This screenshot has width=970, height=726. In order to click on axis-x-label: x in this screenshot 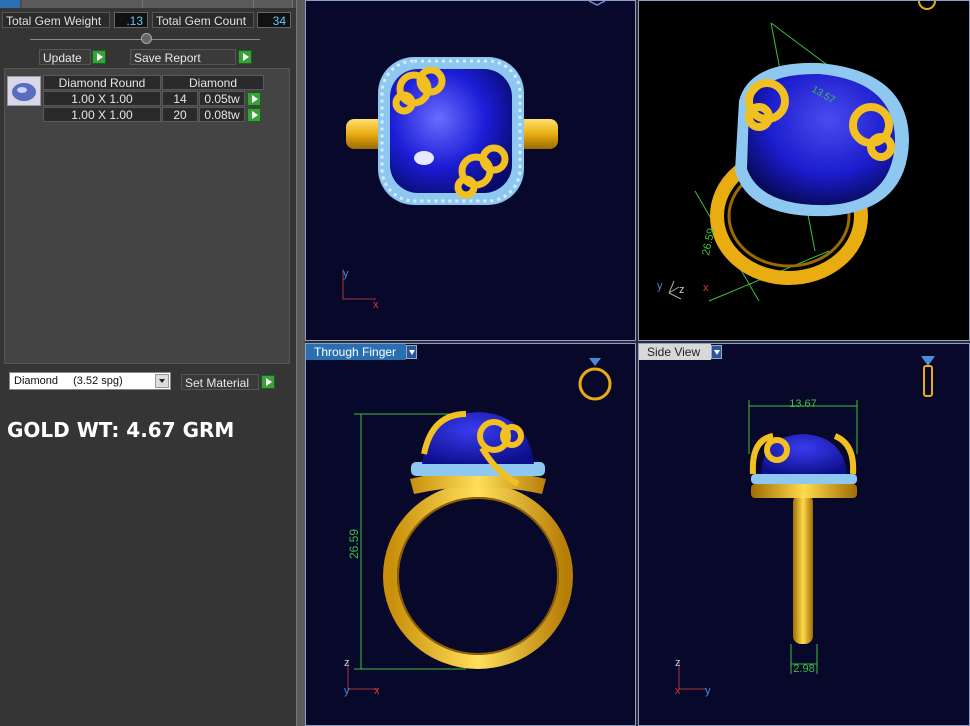, I will do `click(376, 305)`.